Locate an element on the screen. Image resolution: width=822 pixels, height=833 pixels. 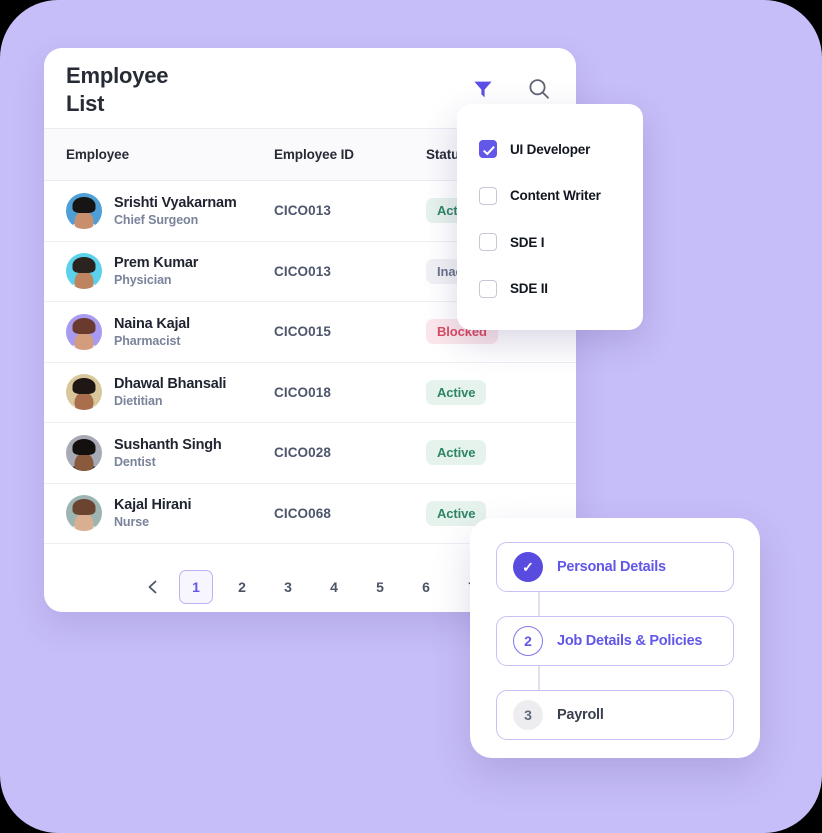
employee-name: Prem Kumar is located at coordinates (156, 263).